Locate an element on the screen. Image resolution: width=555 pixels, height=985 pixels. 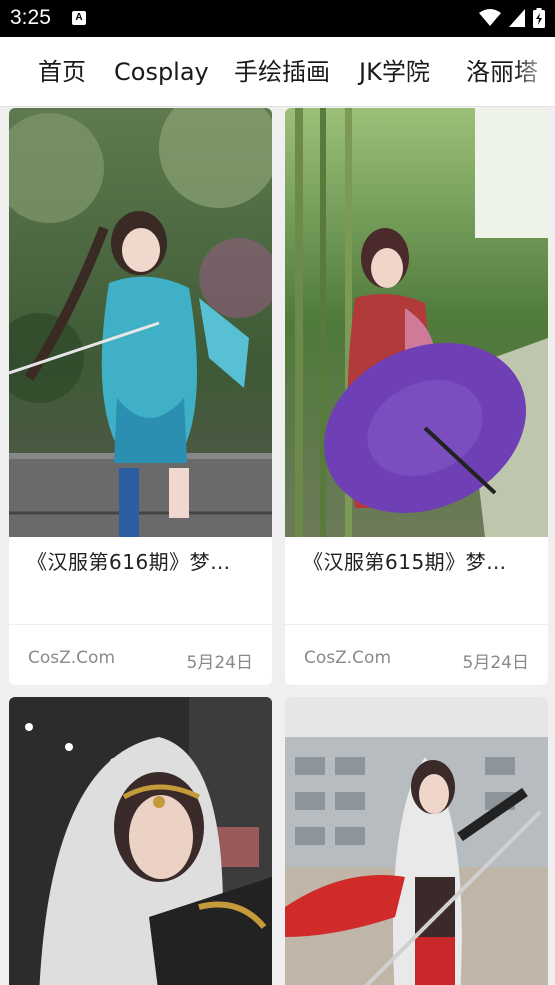
cell-signal-icon is located at coordinates (517, 18).